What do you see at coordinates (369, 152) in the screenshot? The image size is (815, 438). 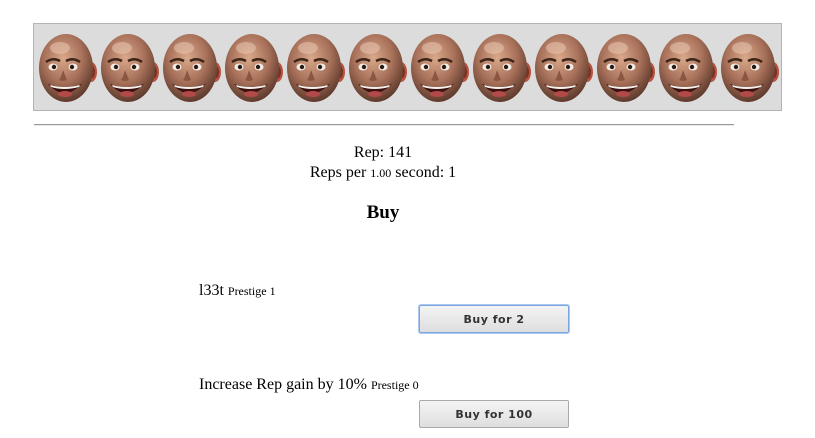 I see `rep-label: Rep:` at bounding box center [369, 152].